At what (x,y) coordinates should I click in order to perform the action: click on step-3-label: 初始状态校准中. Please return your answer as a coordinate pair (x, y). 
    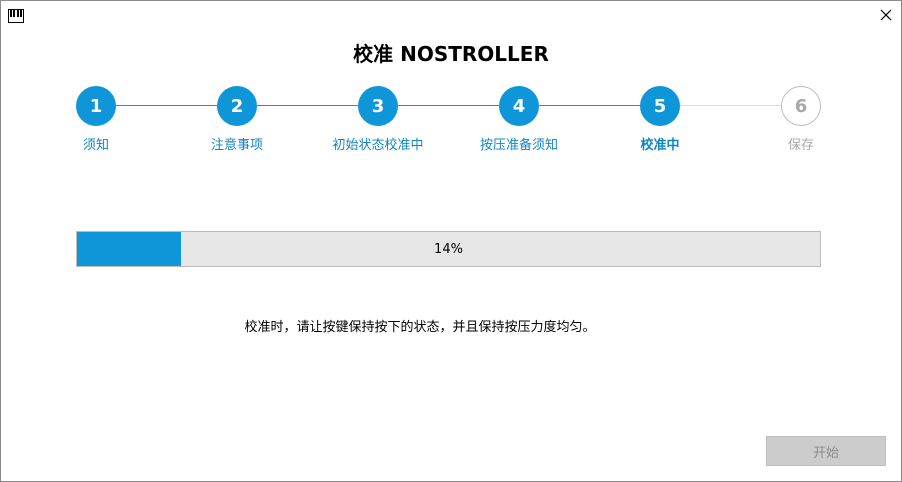
    Looking at the image, I should click on (378, 145).